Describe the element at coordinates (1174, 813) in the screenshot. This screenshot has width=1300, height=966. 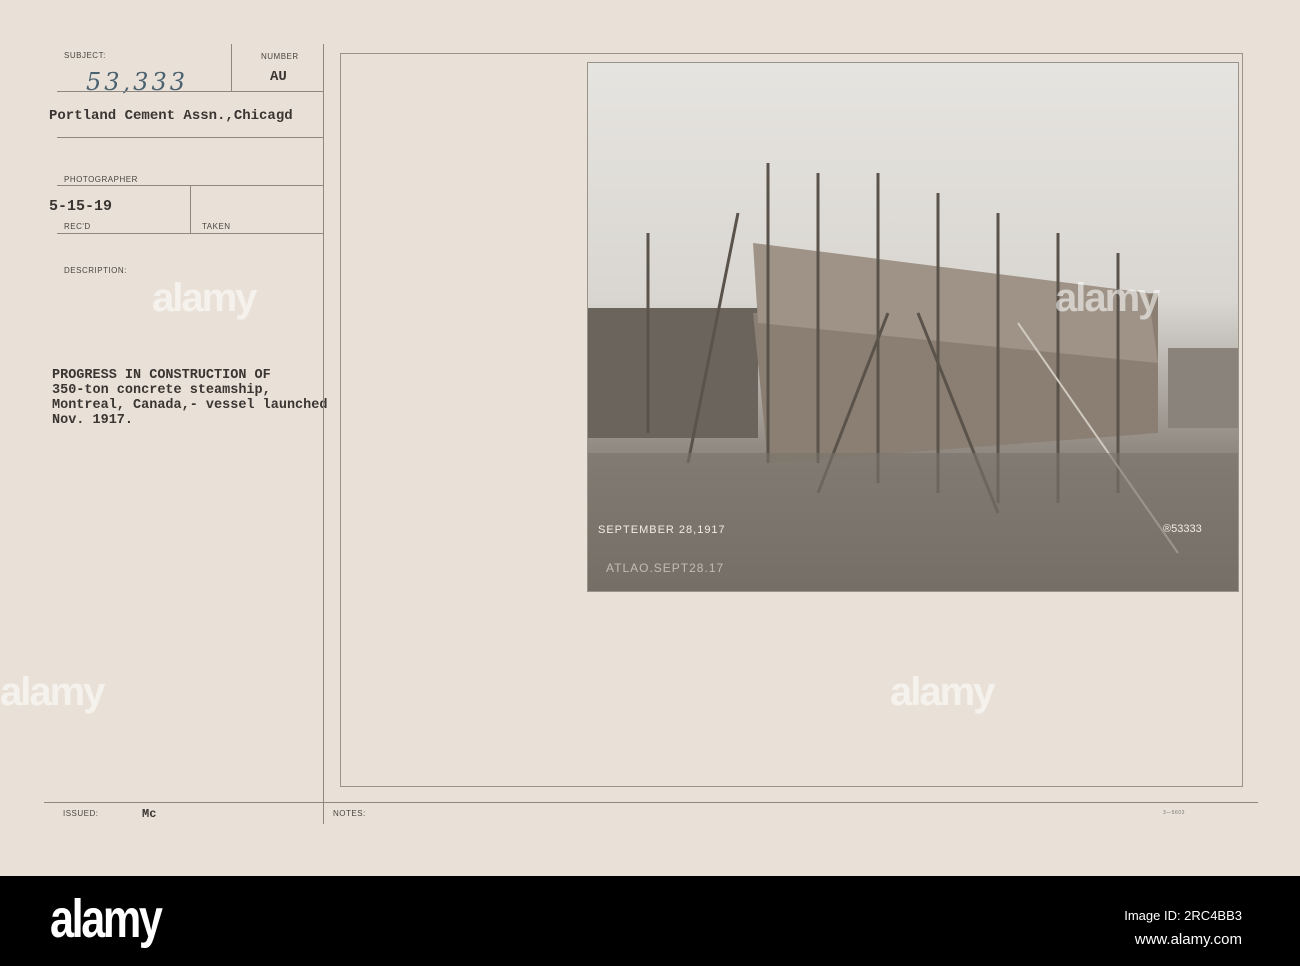
I see `form-number: 3—5603` at that location.